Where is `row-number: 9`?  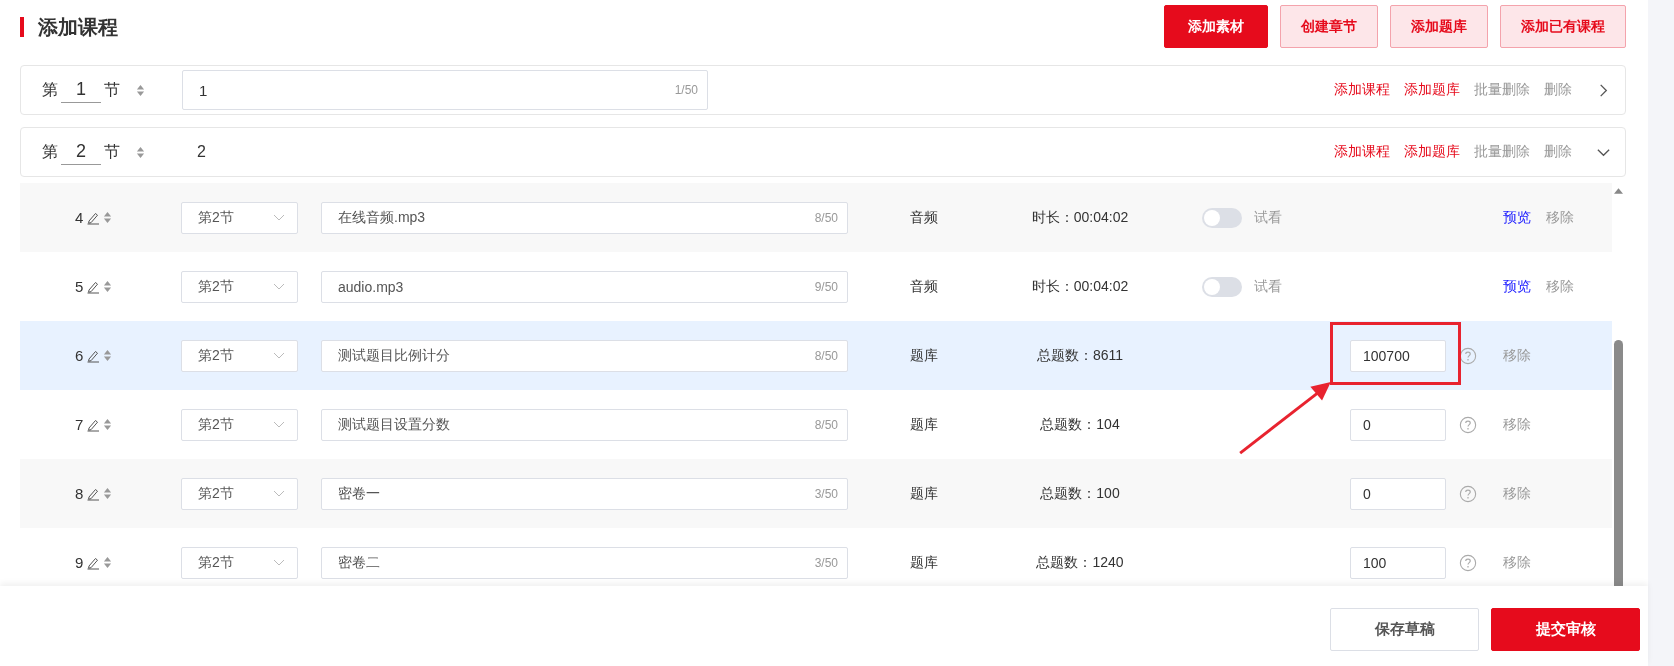
row-number: 9 is located at coordinates (79, 562).